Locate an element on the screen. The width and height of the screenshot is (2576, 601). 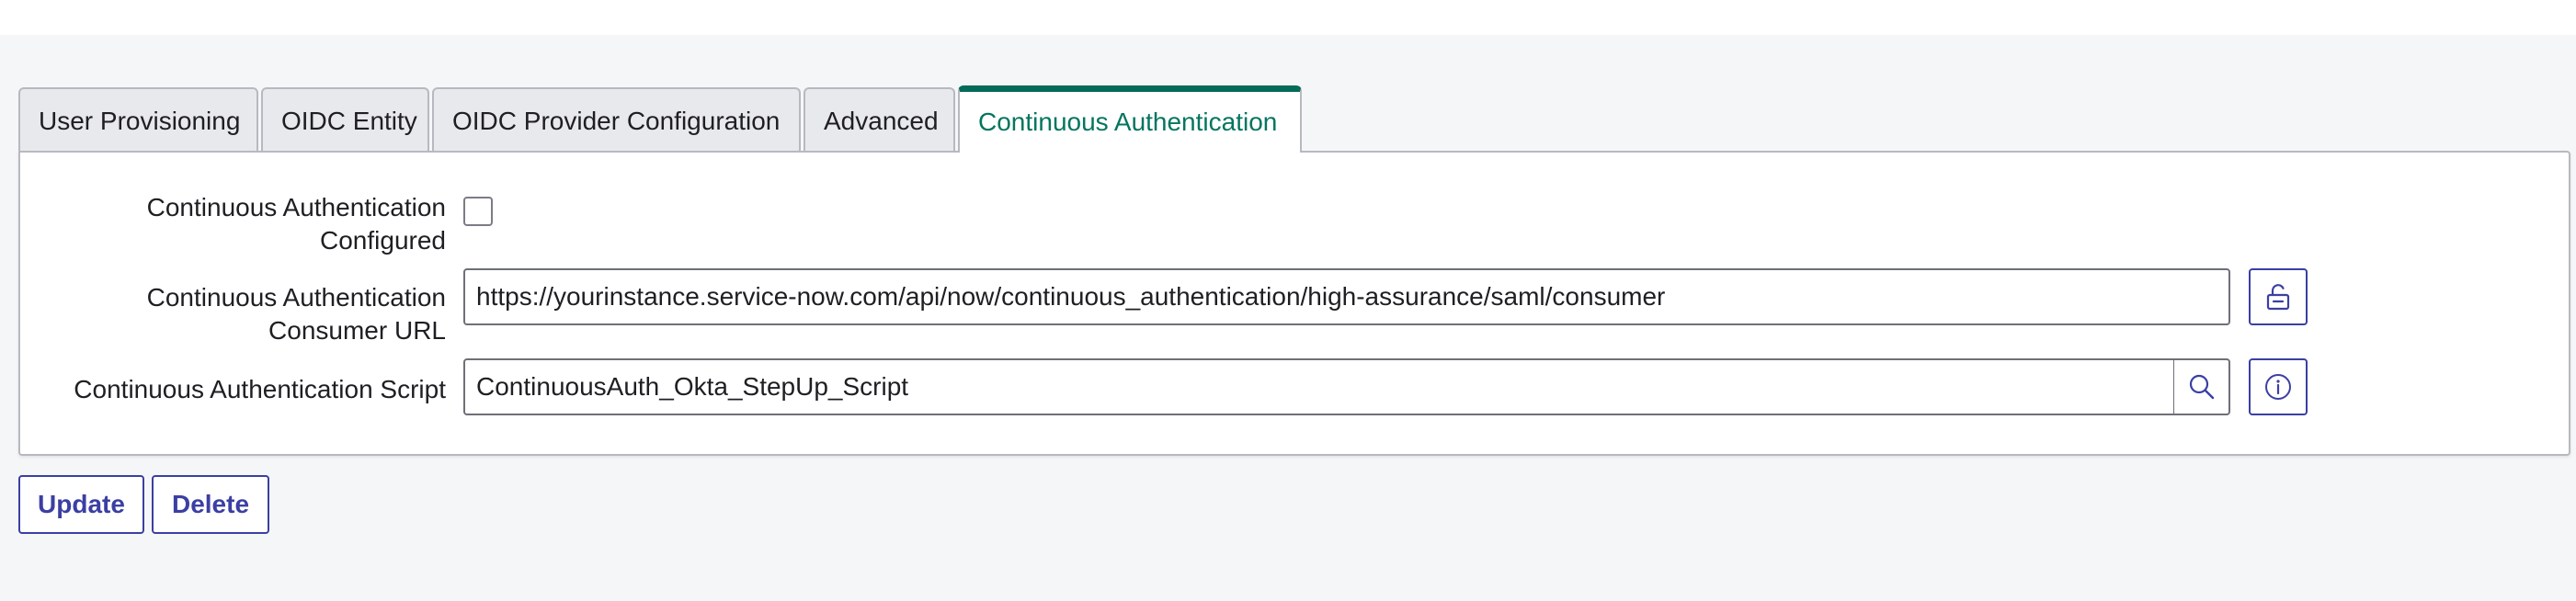
top-bar is located at coordinates (1288, 17).